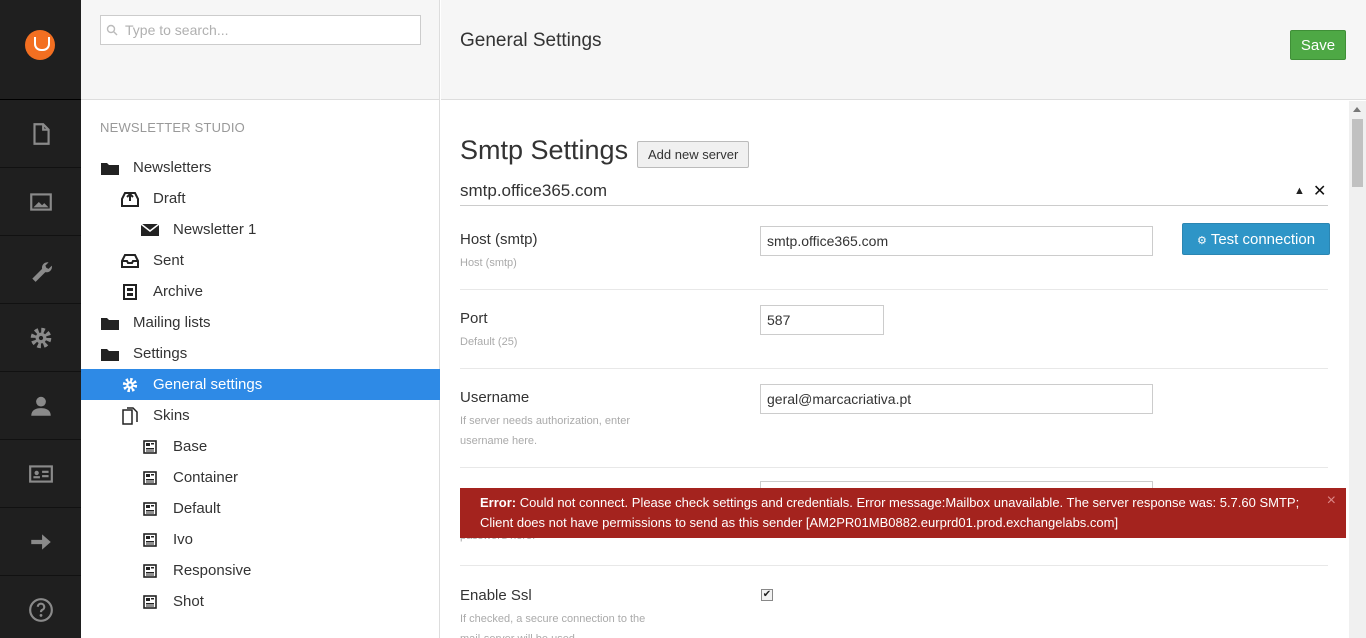  What do you see at coordinates (499, 239) in the screenshot?
I see `field-label: Host (smtp)` at bounding box center [499, 239].